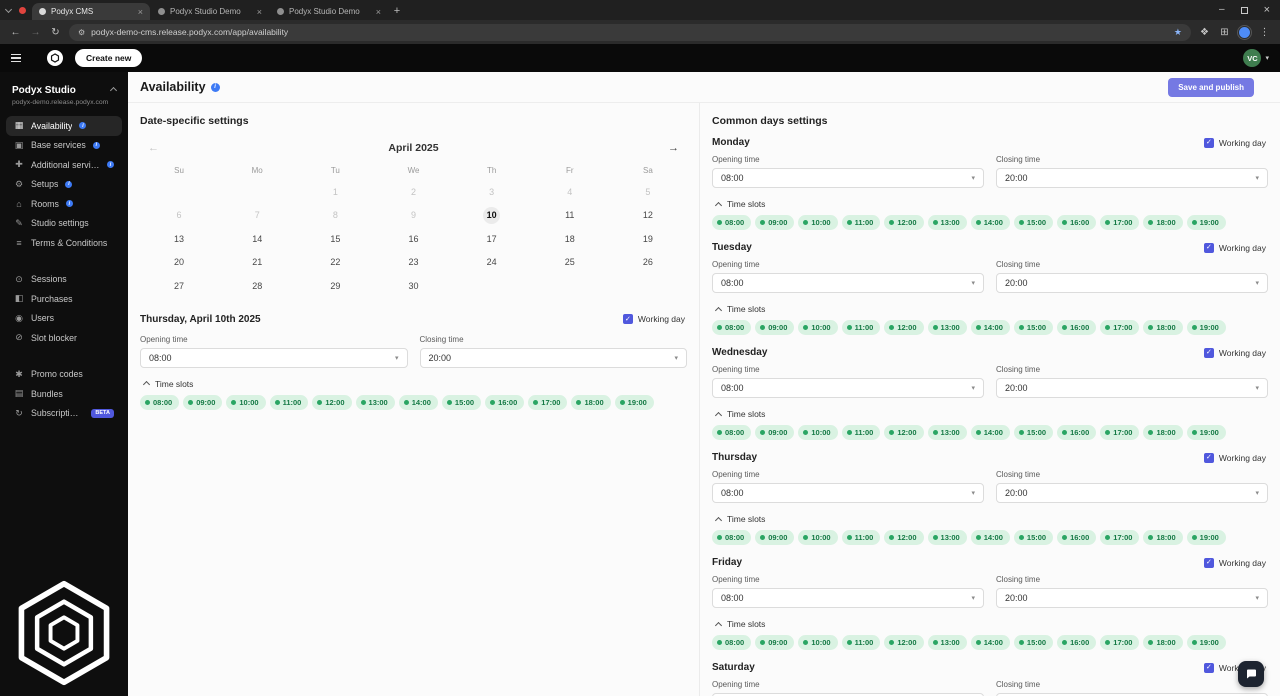 The width and height of the screenshot is (1280, 696). I want to click on calendar-date: 4, so click(570, 192).